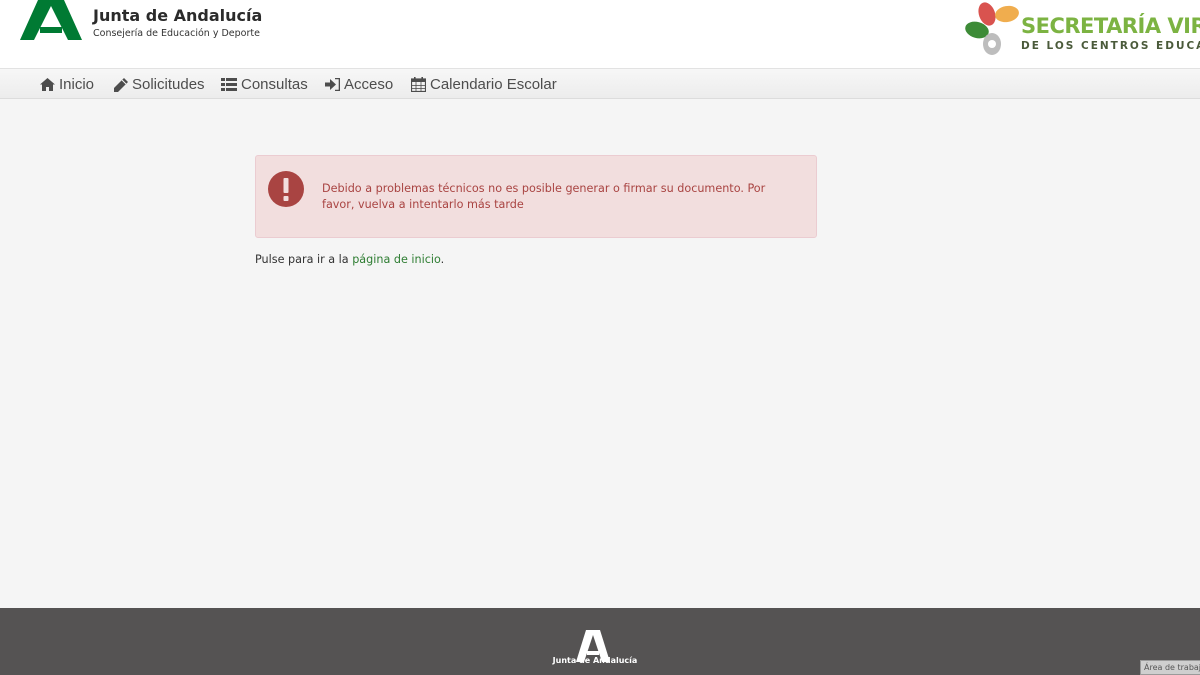  I want to click on home-page-link: página de inicio, so click(396, 259).